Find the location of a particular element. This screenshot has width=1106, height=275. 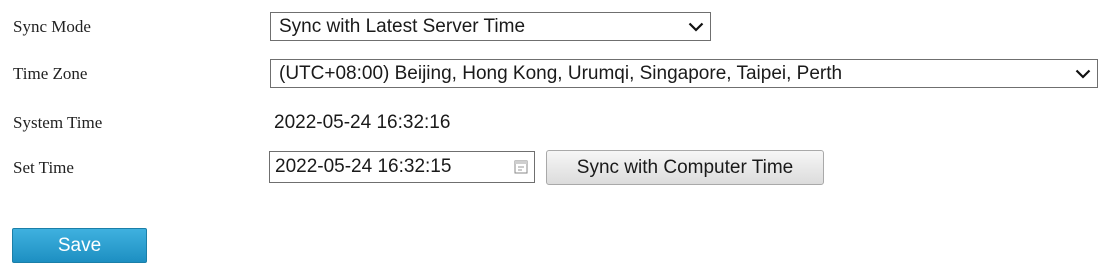

calendar-icon is located at coordinates (521, 167).